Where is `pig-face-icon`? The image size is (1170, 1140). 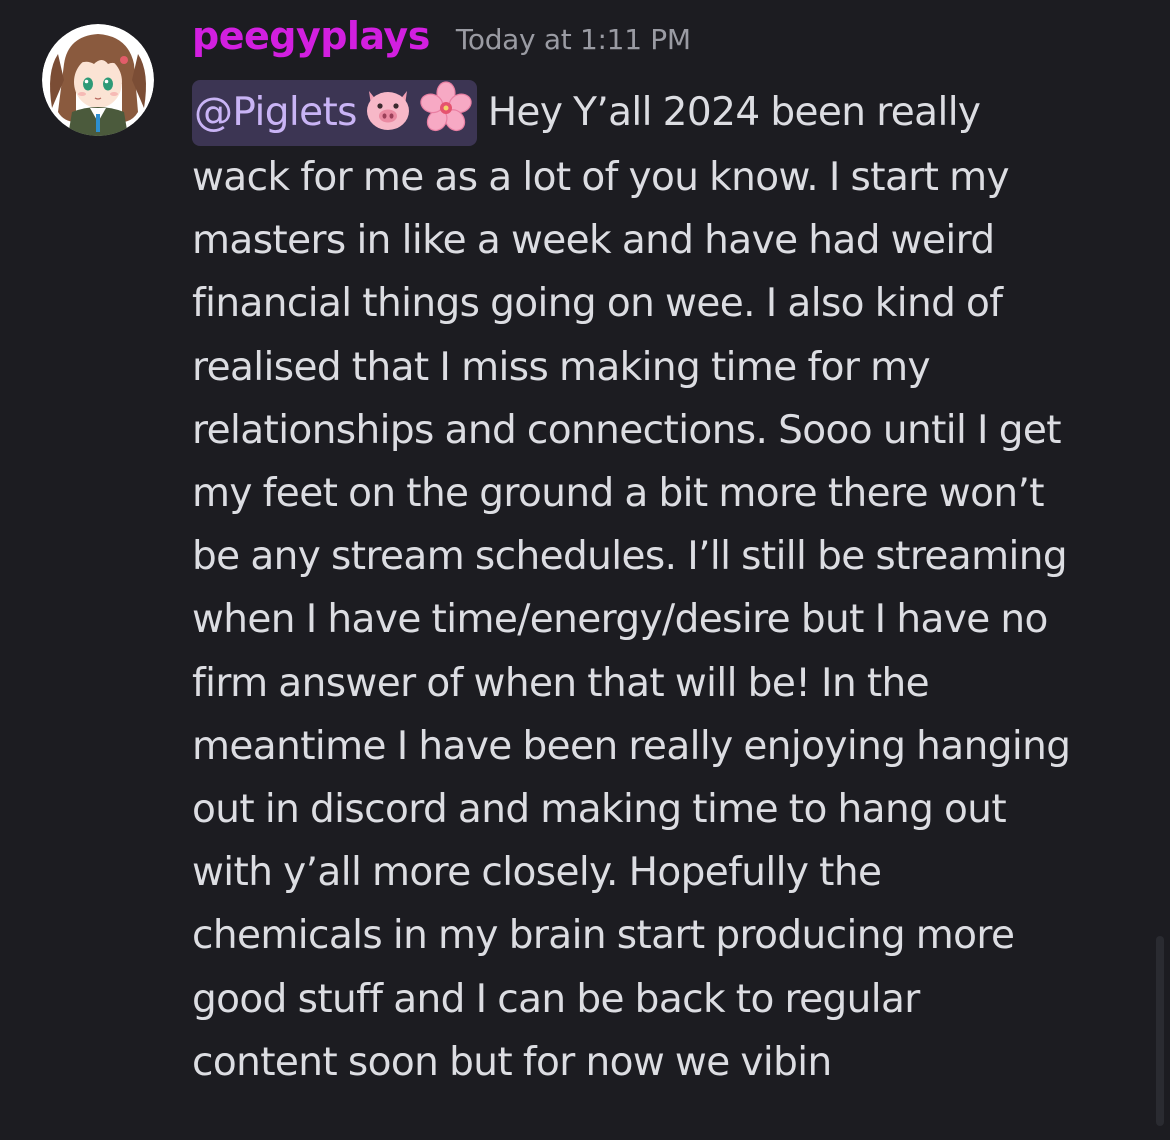
pig-face-icon is located at coordinates (388, 108).